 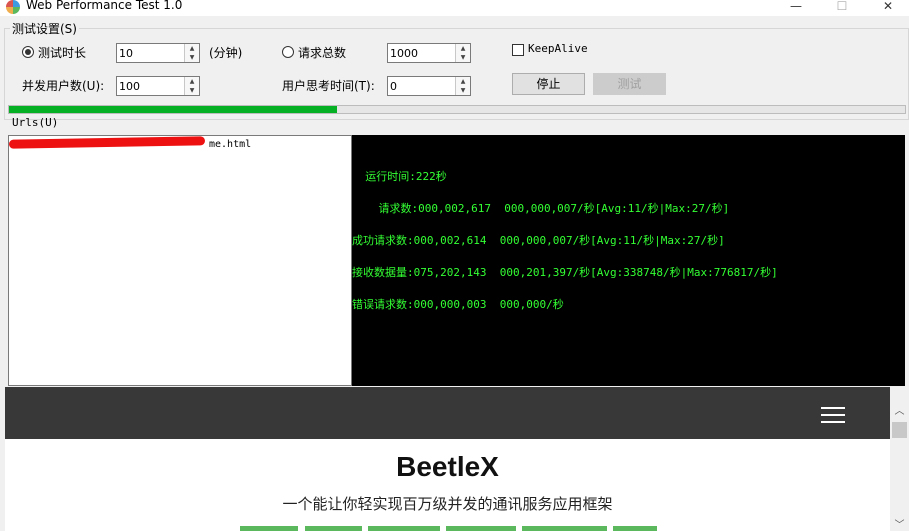 I want to click on concurrent-users-stepper: ▲▼, so click(x=158, y=86).